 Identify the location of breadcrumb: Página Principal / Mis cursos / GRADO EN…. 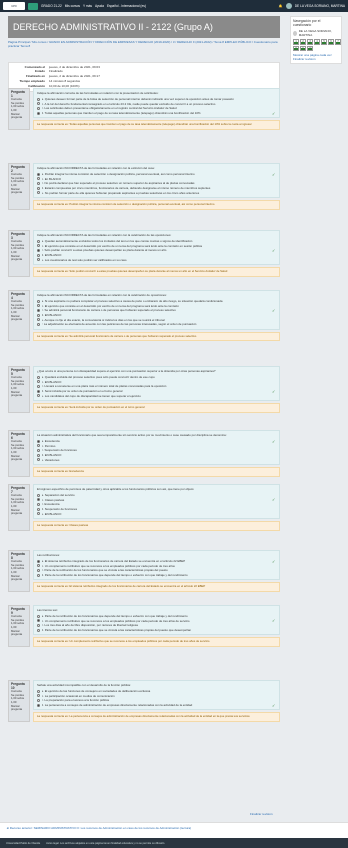
(144, 44).